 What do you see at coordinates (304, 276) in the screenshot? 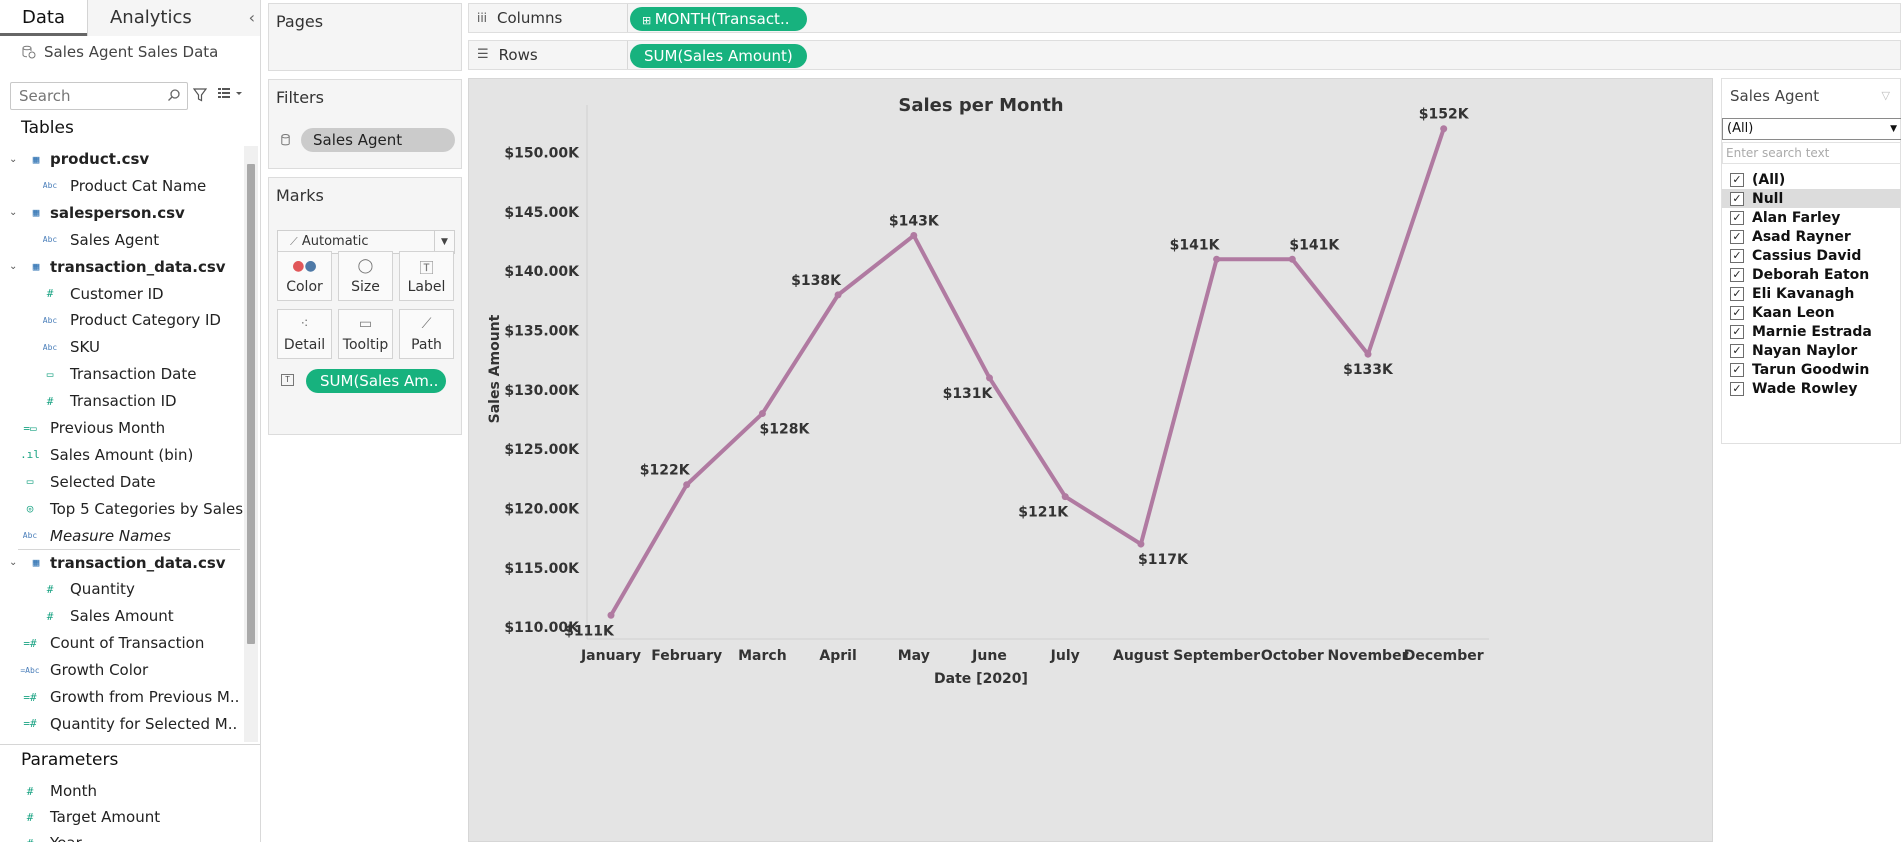
I see `color-button: ●● Color` at bounding box center [304, 276].